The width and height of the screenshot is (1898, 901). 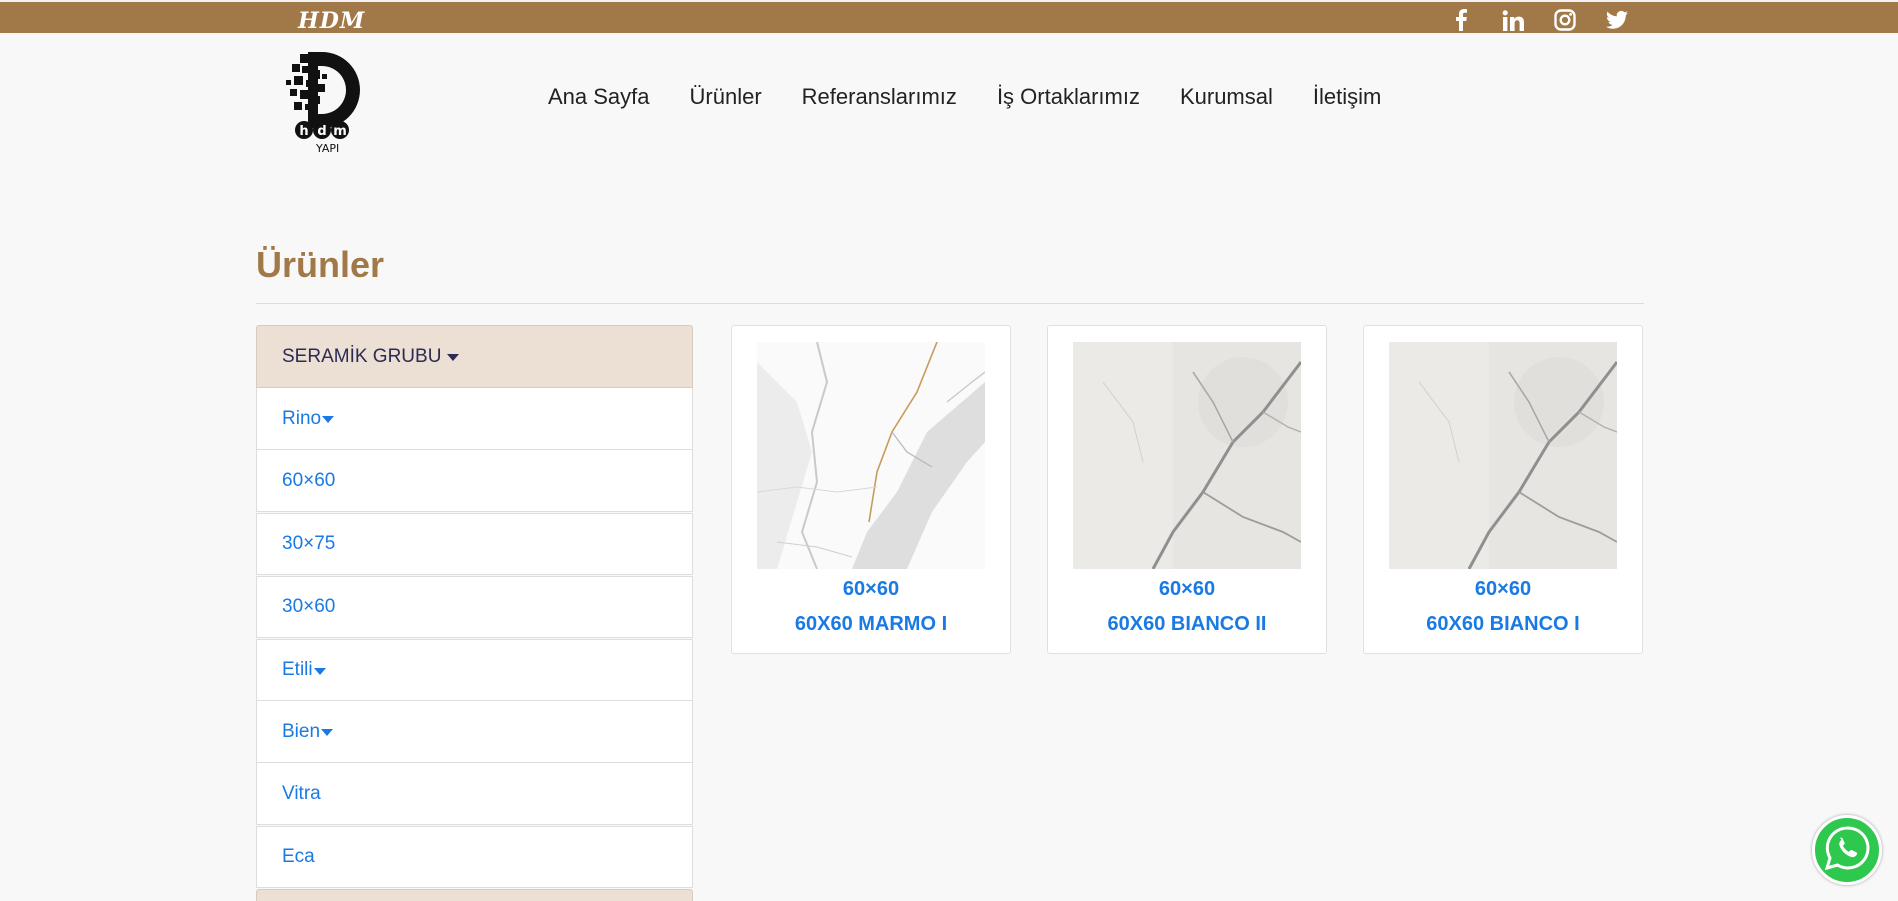 What do you see at coordinates (474, 794) in the screenshot?
I see `sidebar-item-vitra: Vitra` at bounding box center [474, 794].